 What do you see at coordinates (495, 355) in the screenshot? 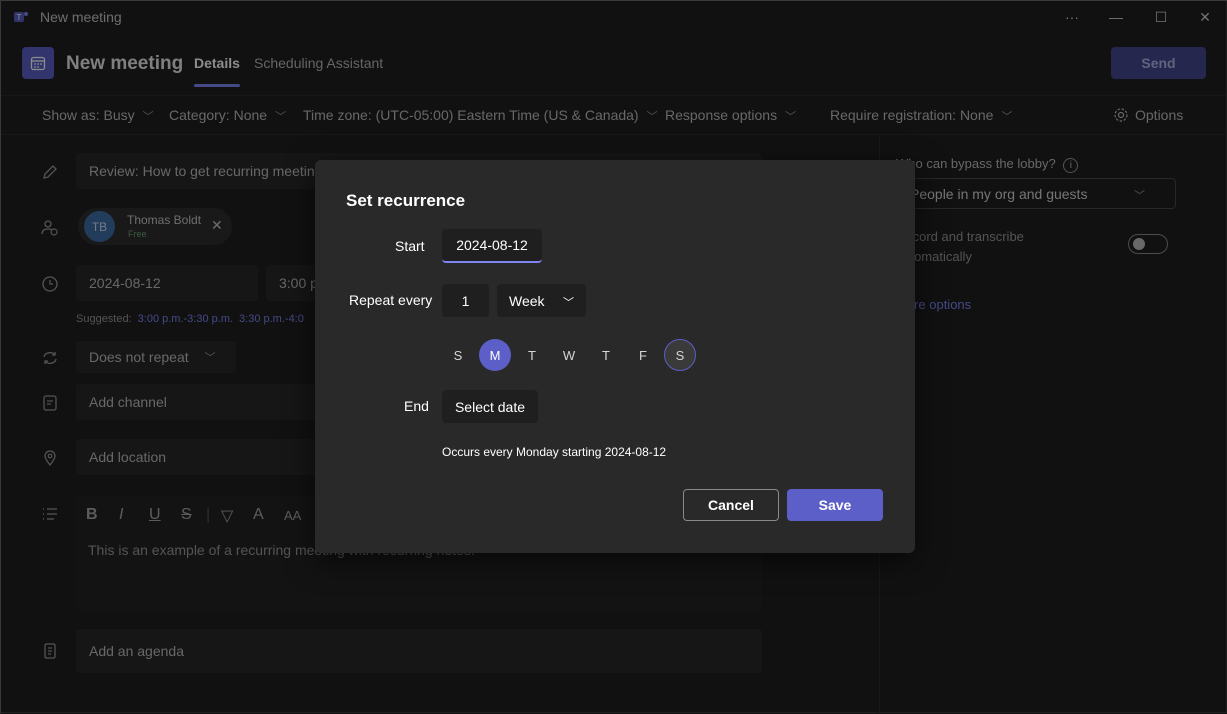
I see `day-toggle-monday: M` at bounding box center [495, 355].